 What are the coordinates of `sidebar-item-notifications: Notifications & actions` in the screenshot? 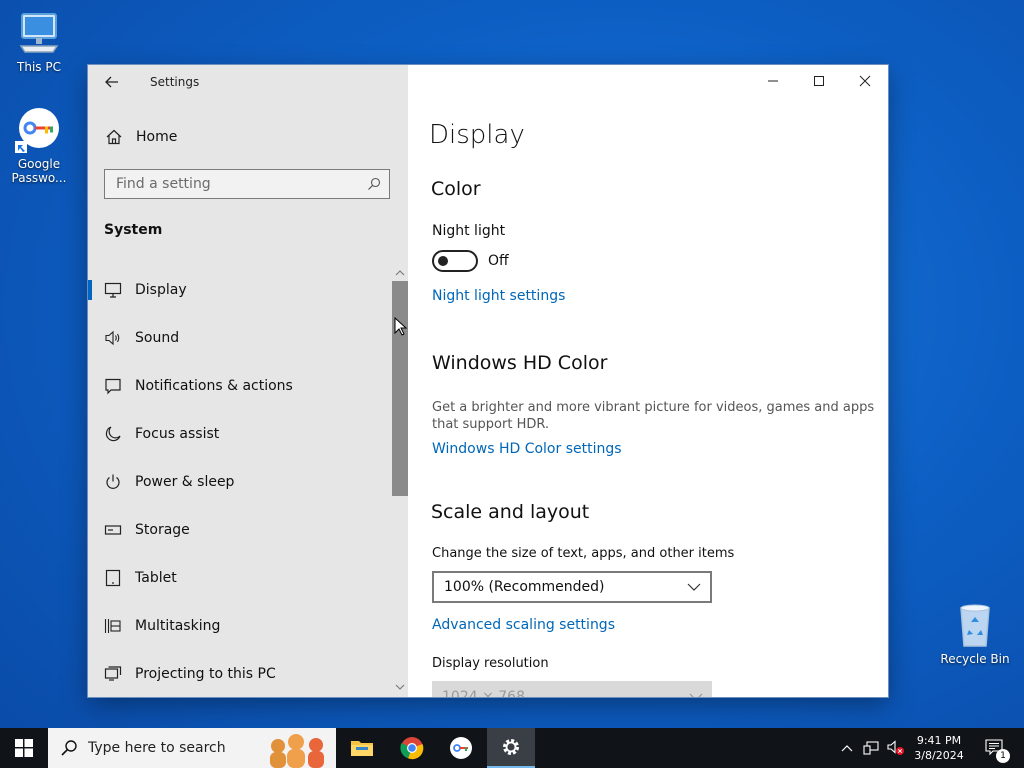 It's located at (240, 386).